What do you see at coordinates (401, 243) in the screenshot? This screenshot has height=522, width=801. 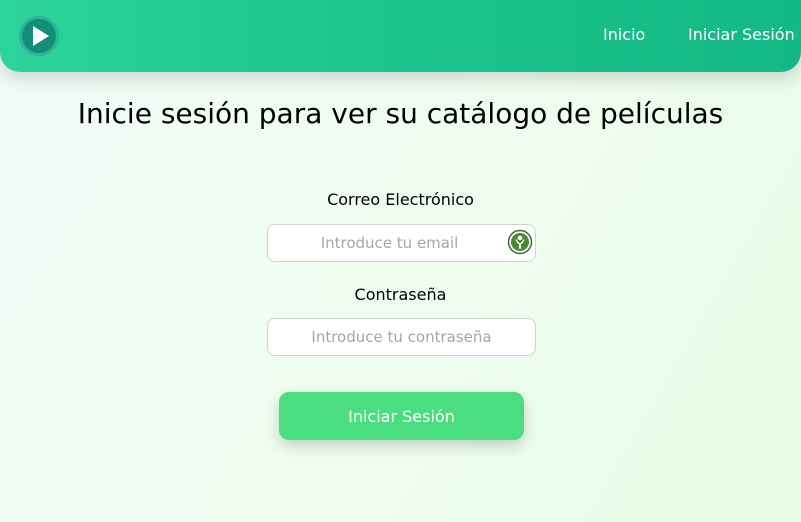 I see `email-input` at bounding box center [401, 243].